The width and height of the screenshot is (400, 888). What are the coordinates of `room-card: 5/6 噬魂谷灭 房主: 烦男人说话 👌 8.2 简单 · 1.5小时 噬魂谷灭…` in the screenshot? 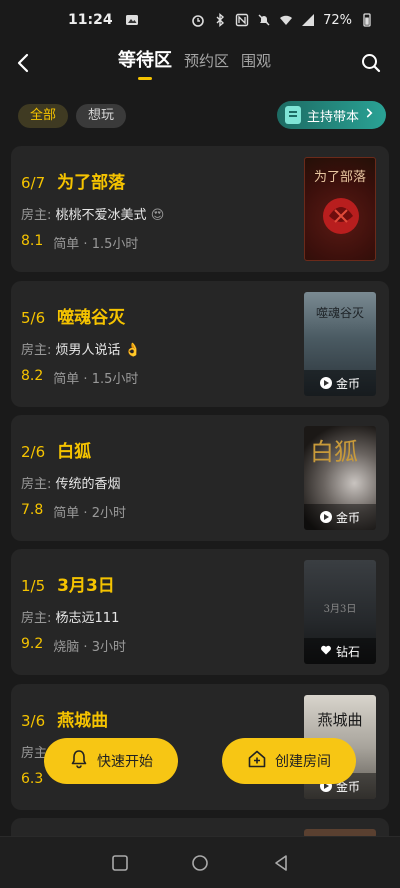 It's located at (200, 344).